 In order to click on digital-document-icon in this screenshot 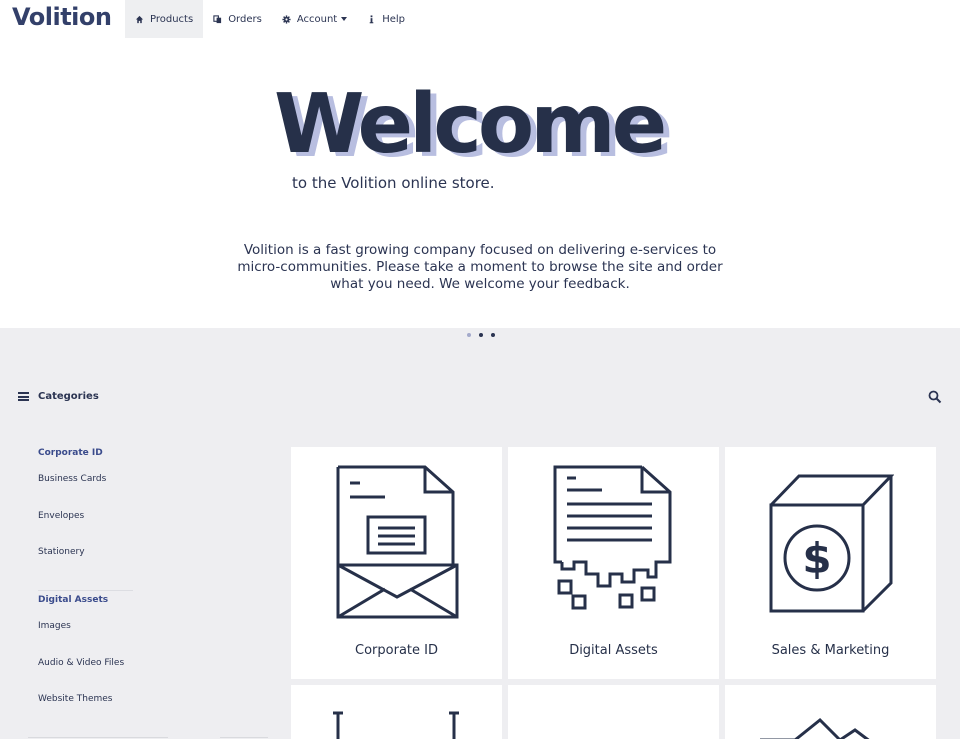, I will do `click(612, 537)`.